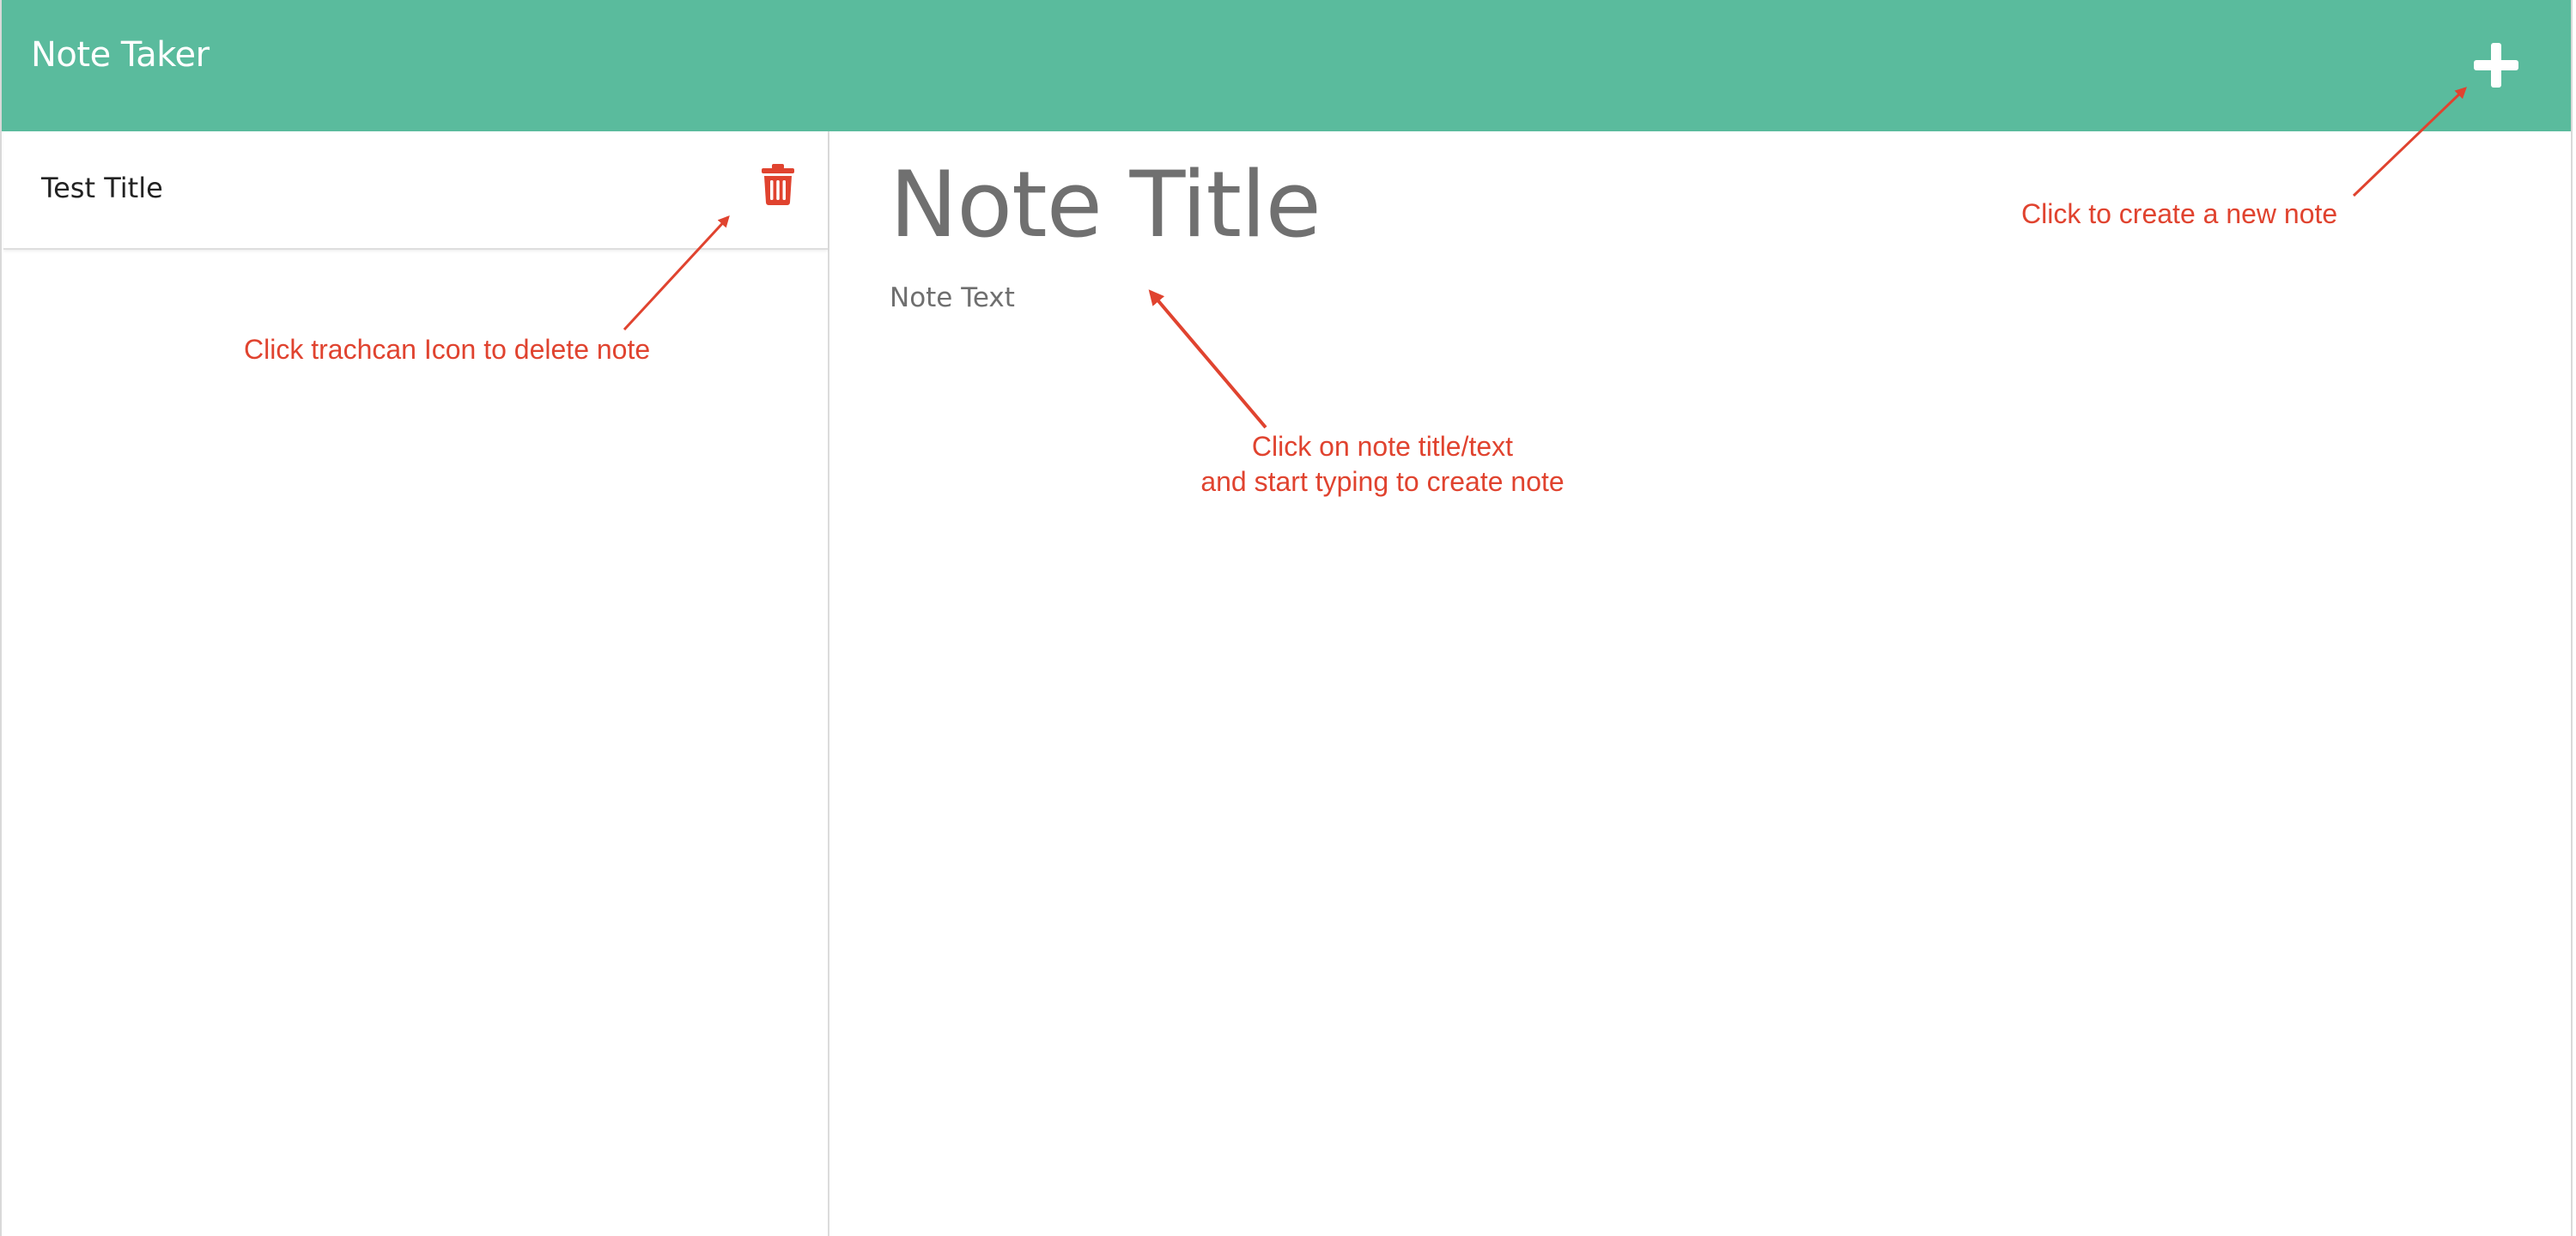 This screenshot has height=1236, width=2576. I want to click on new-note-button, so click(2496, 65).